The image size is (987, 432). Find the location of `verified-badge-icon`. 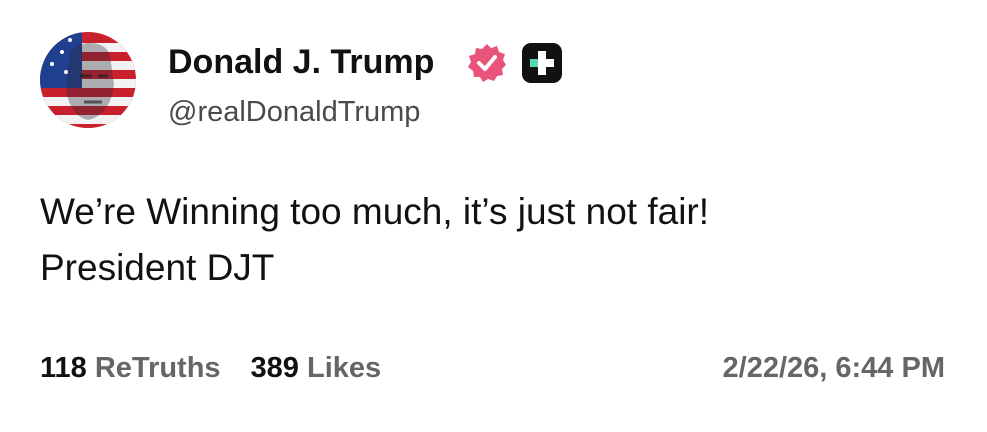

verified-badge-icon is located at coordinates (487, 63).